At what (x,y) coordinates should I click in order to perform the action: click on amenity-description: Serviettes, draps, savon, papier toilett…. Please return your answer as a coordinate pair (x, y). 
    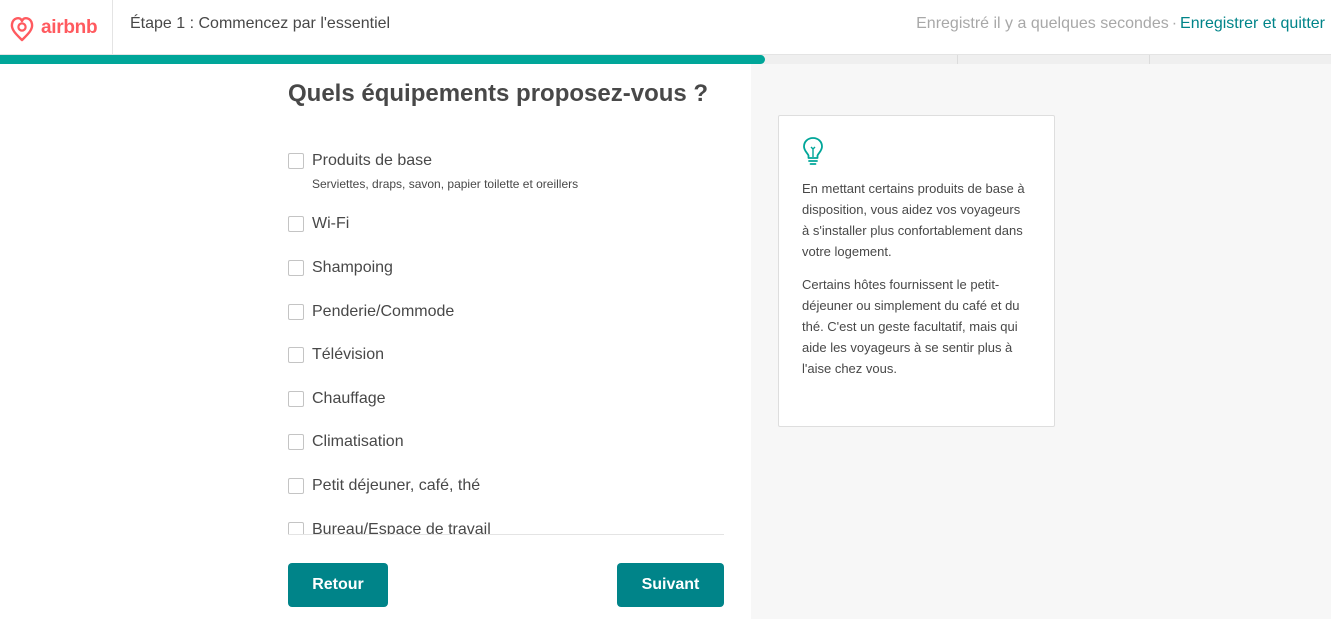
    Looking at the image, I should click on (445, 184).